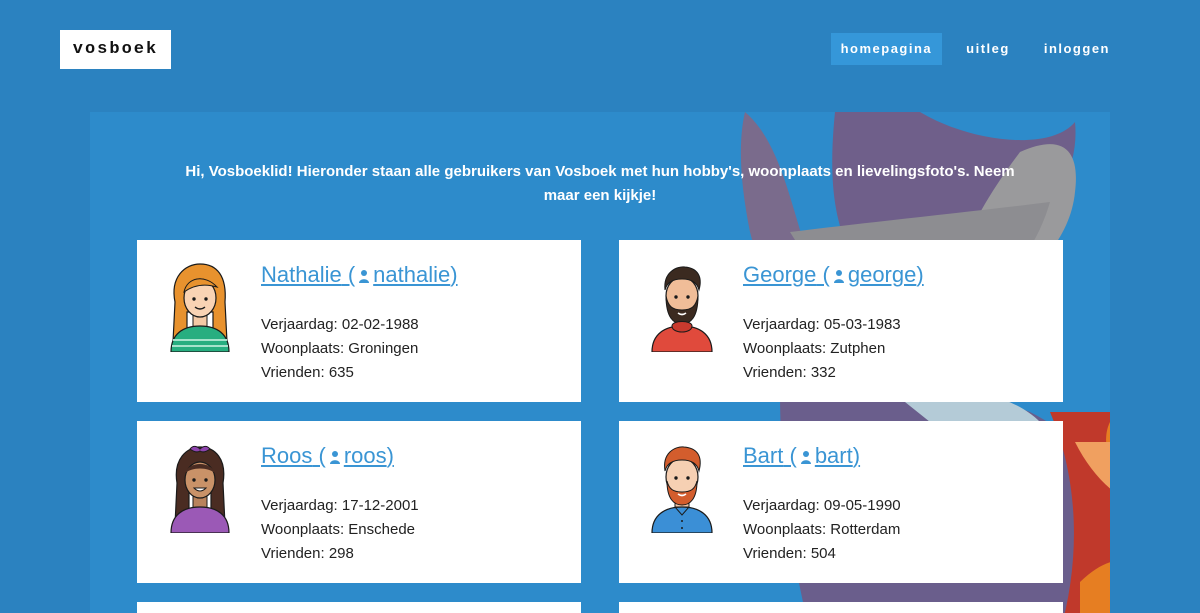 The width and height of the screenshot is (1200, 613). I want to click on city-line: Woonplaats: Rotterdam, so click(822, 529).